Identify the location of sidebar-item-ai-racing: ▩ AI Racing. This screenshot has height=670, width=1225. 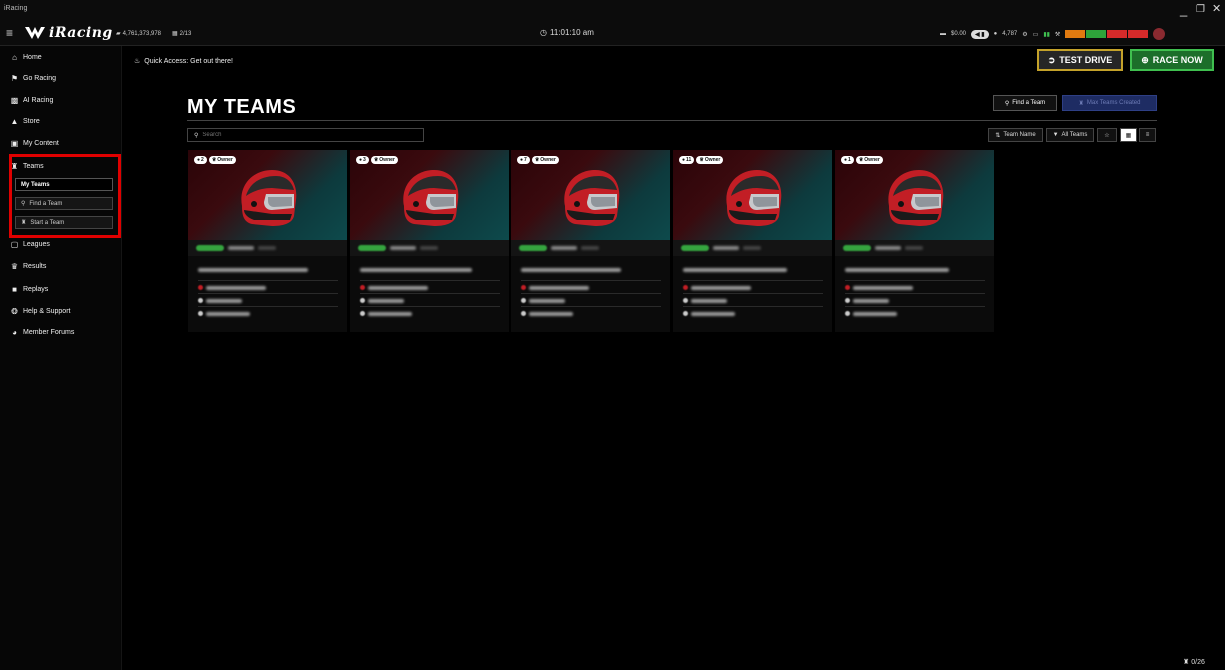
(32, 100).